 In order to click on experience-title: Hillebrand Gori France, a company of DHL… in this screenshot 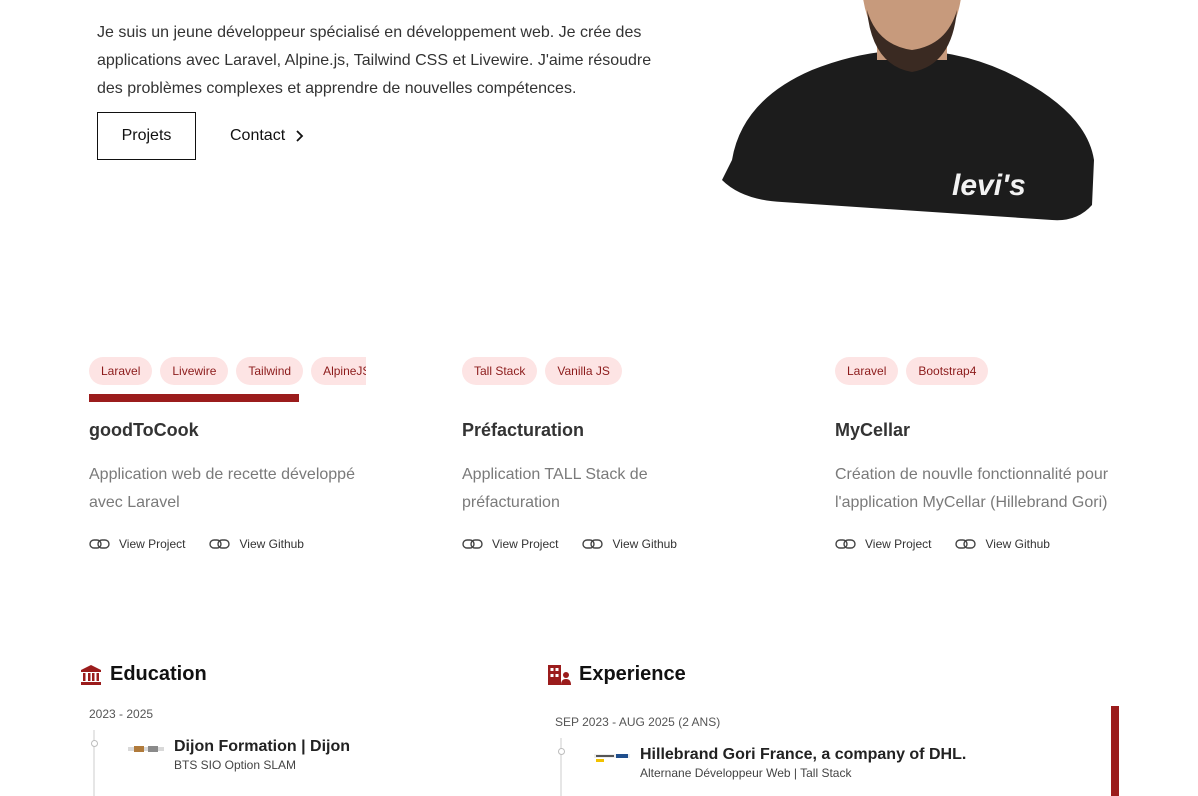, I will do `click(803, 754)`.